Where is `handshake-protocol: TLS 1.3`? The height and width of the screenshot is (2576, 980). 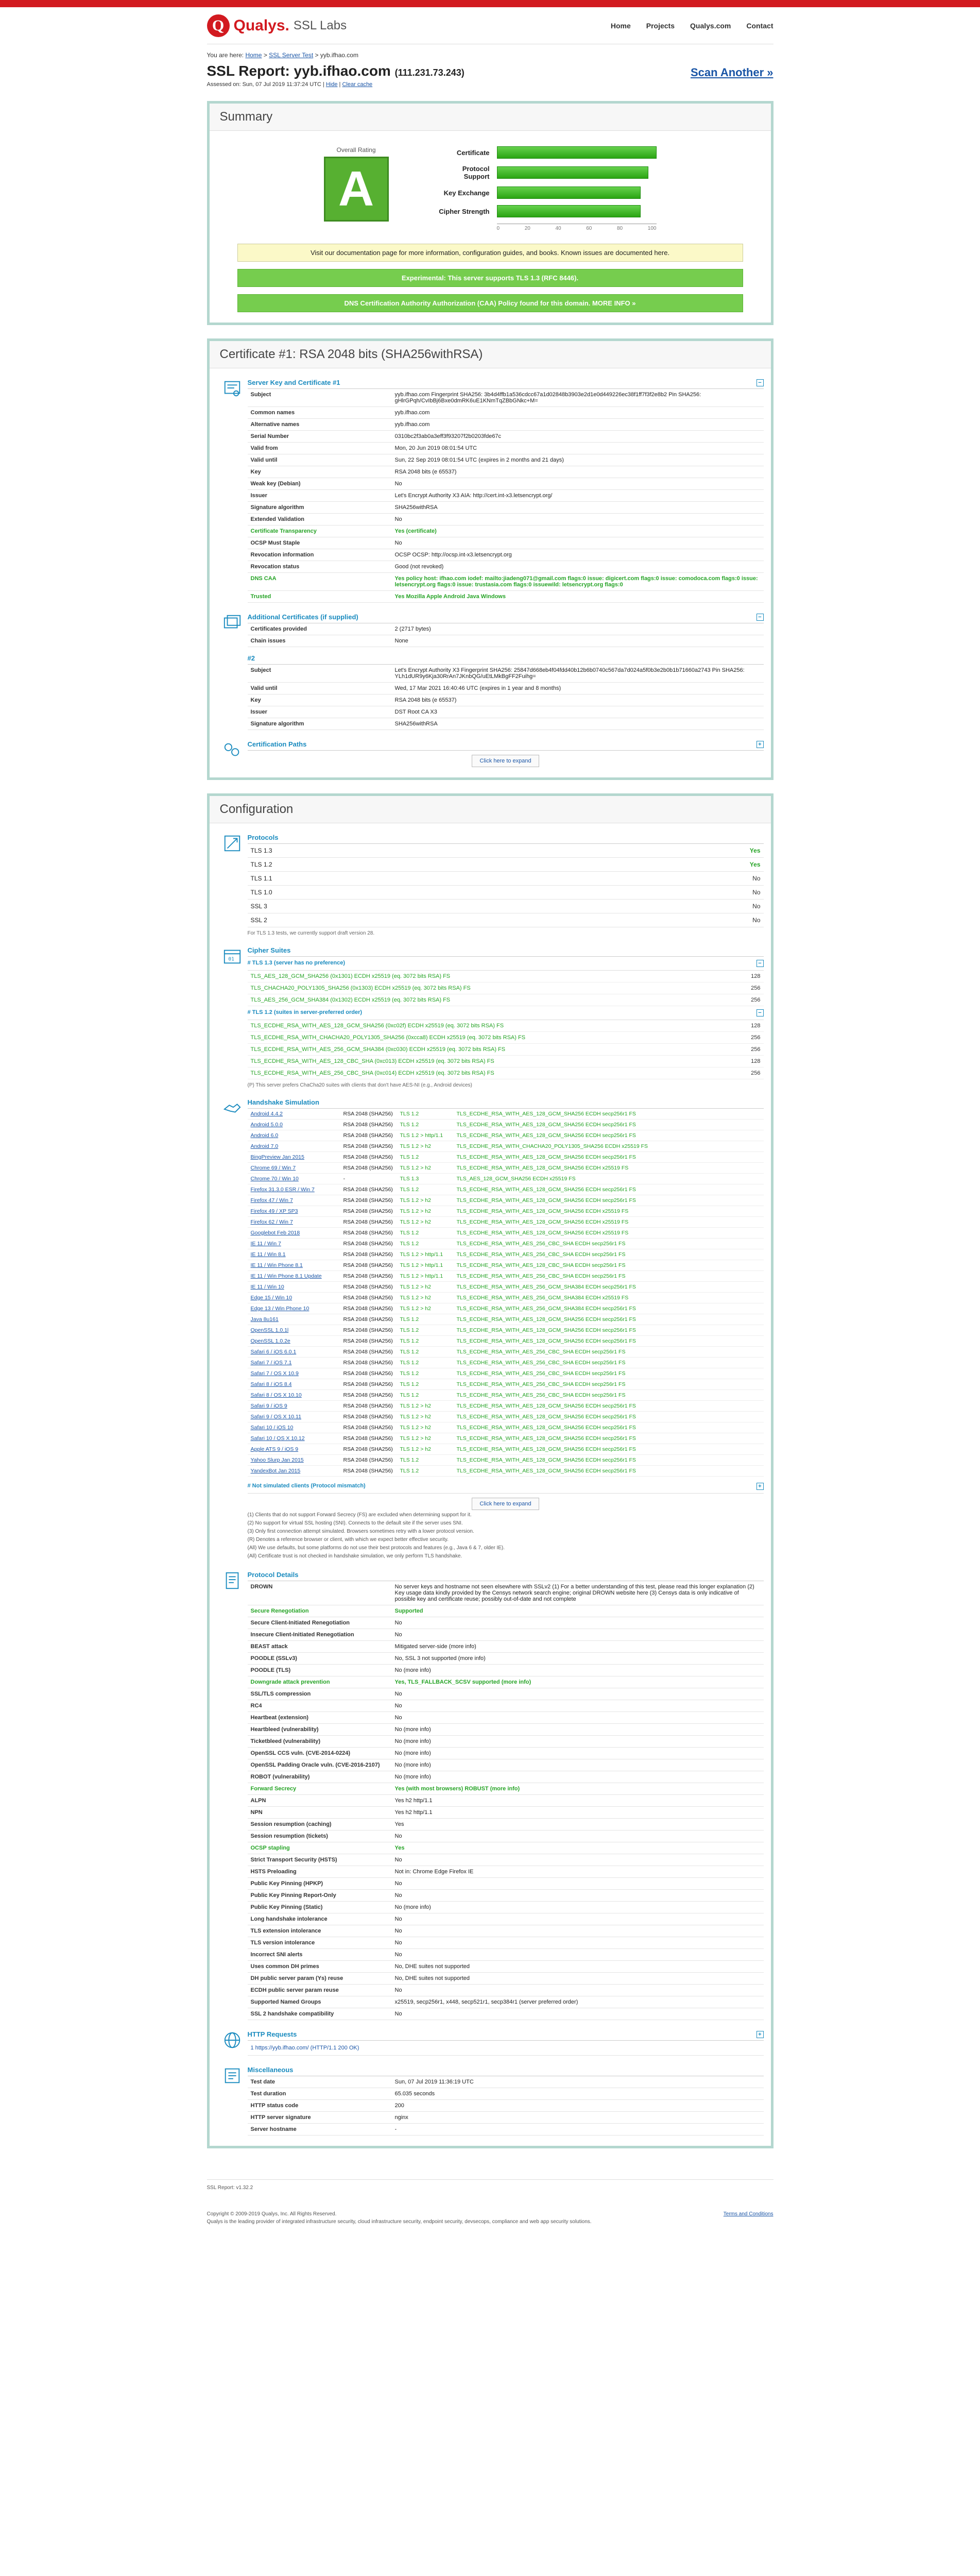 handshake-protocol: TLS 1.3 is located at coordinates (425, 1178).